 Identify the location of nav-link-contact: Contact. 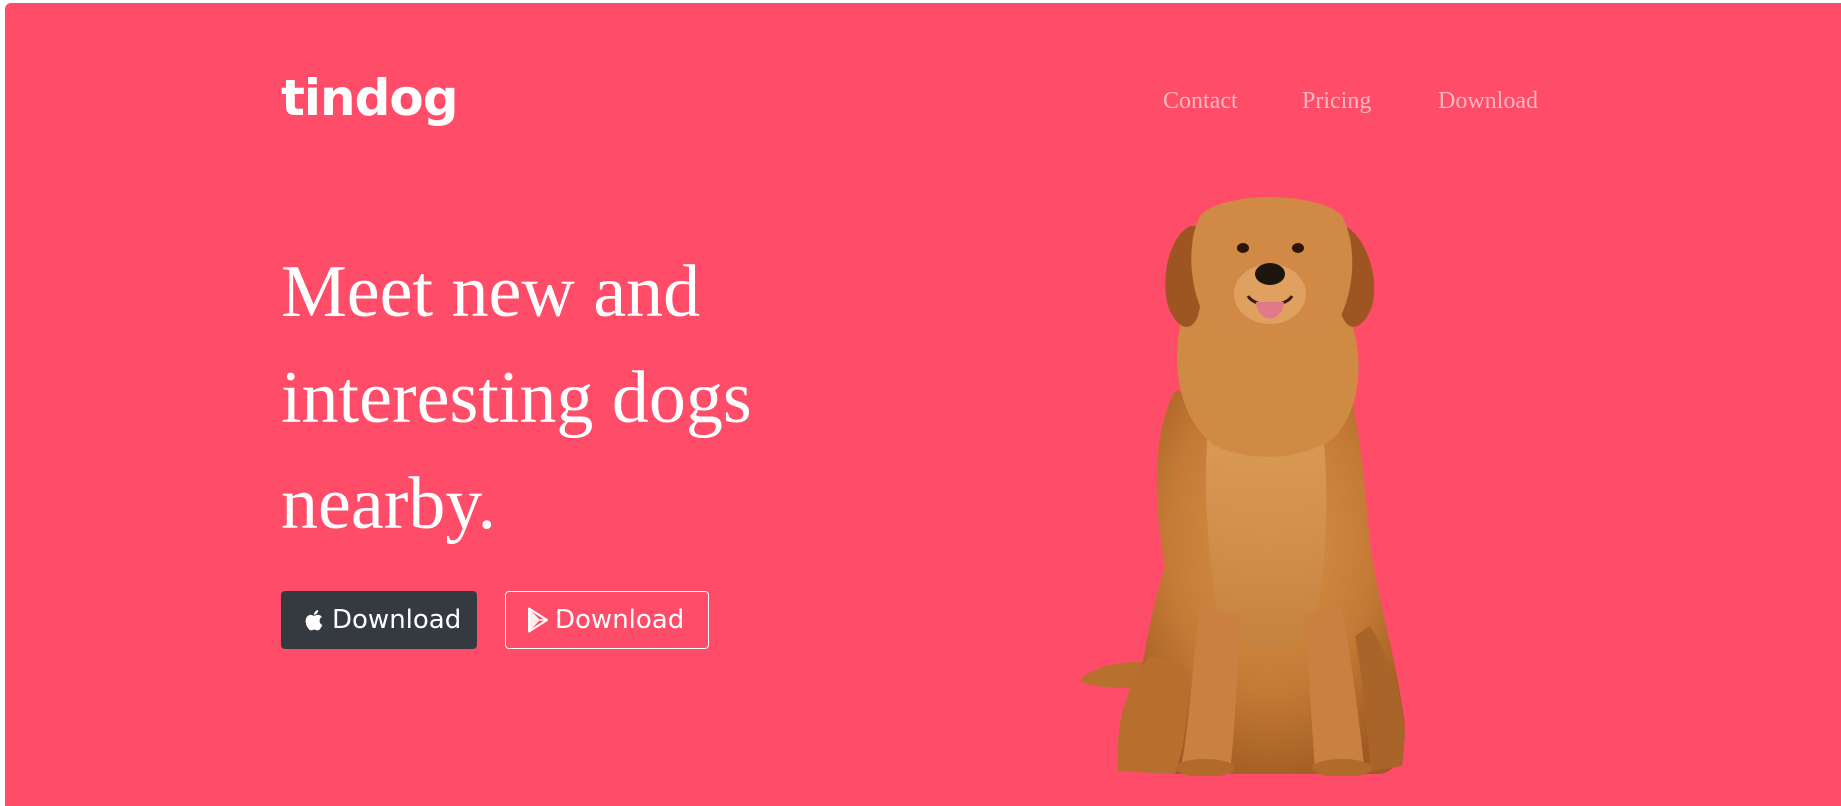
(1200, 101).